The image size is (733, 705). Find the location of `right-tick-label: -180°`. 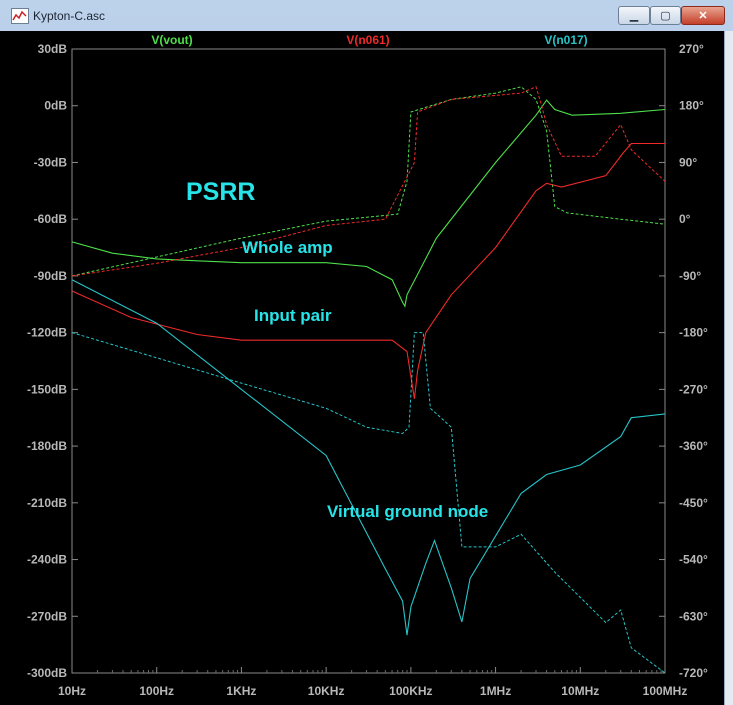

right-tick-label: -180° is located at coordinates (693, 333).